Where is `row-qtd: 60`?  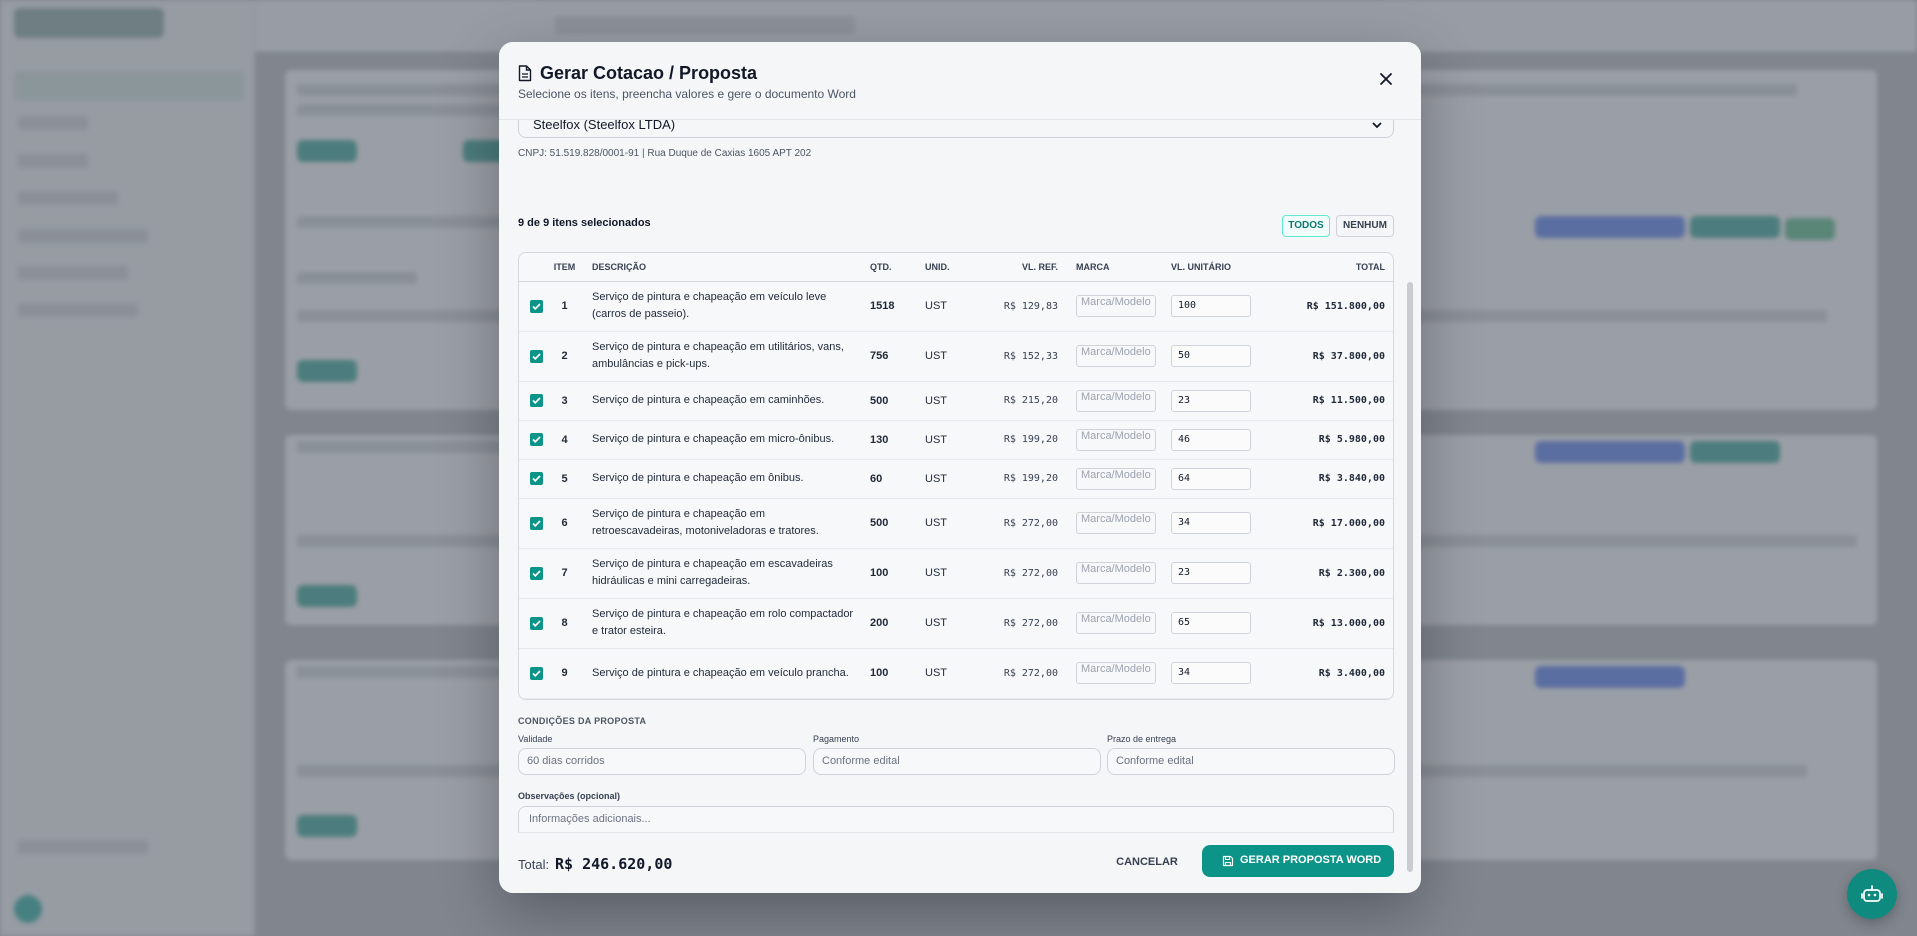 row-qtd: 60 is located at coordinates (876, 478).